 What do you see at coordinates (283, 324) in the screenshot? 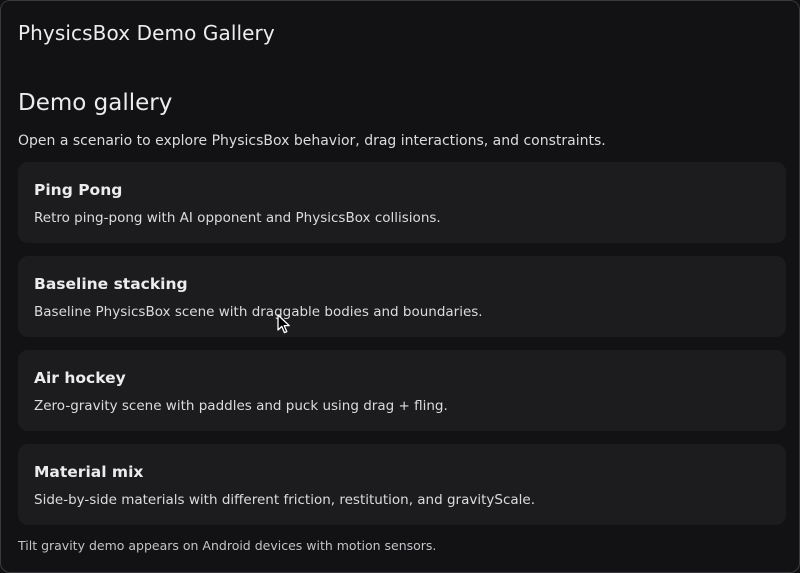
I see `mouse-pointer-icon` at bounding box center [283, 324].